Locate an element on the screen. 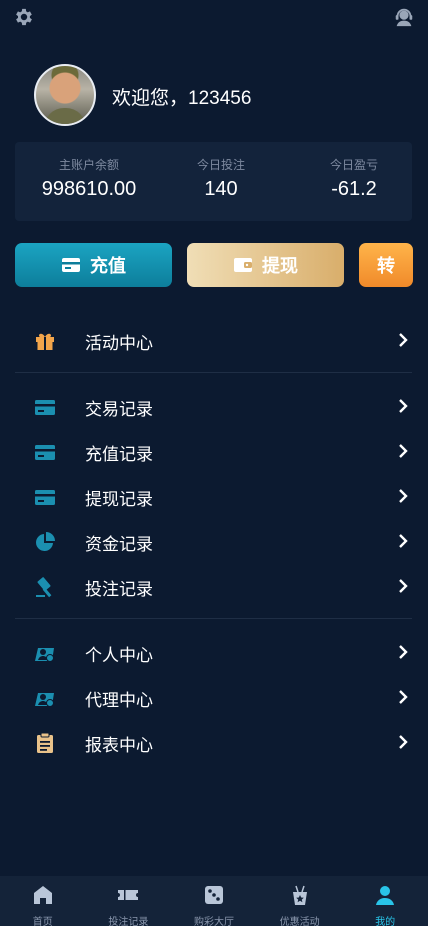 This screenshot has width=428, height=926. account-stats-card: 主账户余额 998610.00 今日投注 140 今日盈亏 -61.2 is located at coordinates (213, 181).